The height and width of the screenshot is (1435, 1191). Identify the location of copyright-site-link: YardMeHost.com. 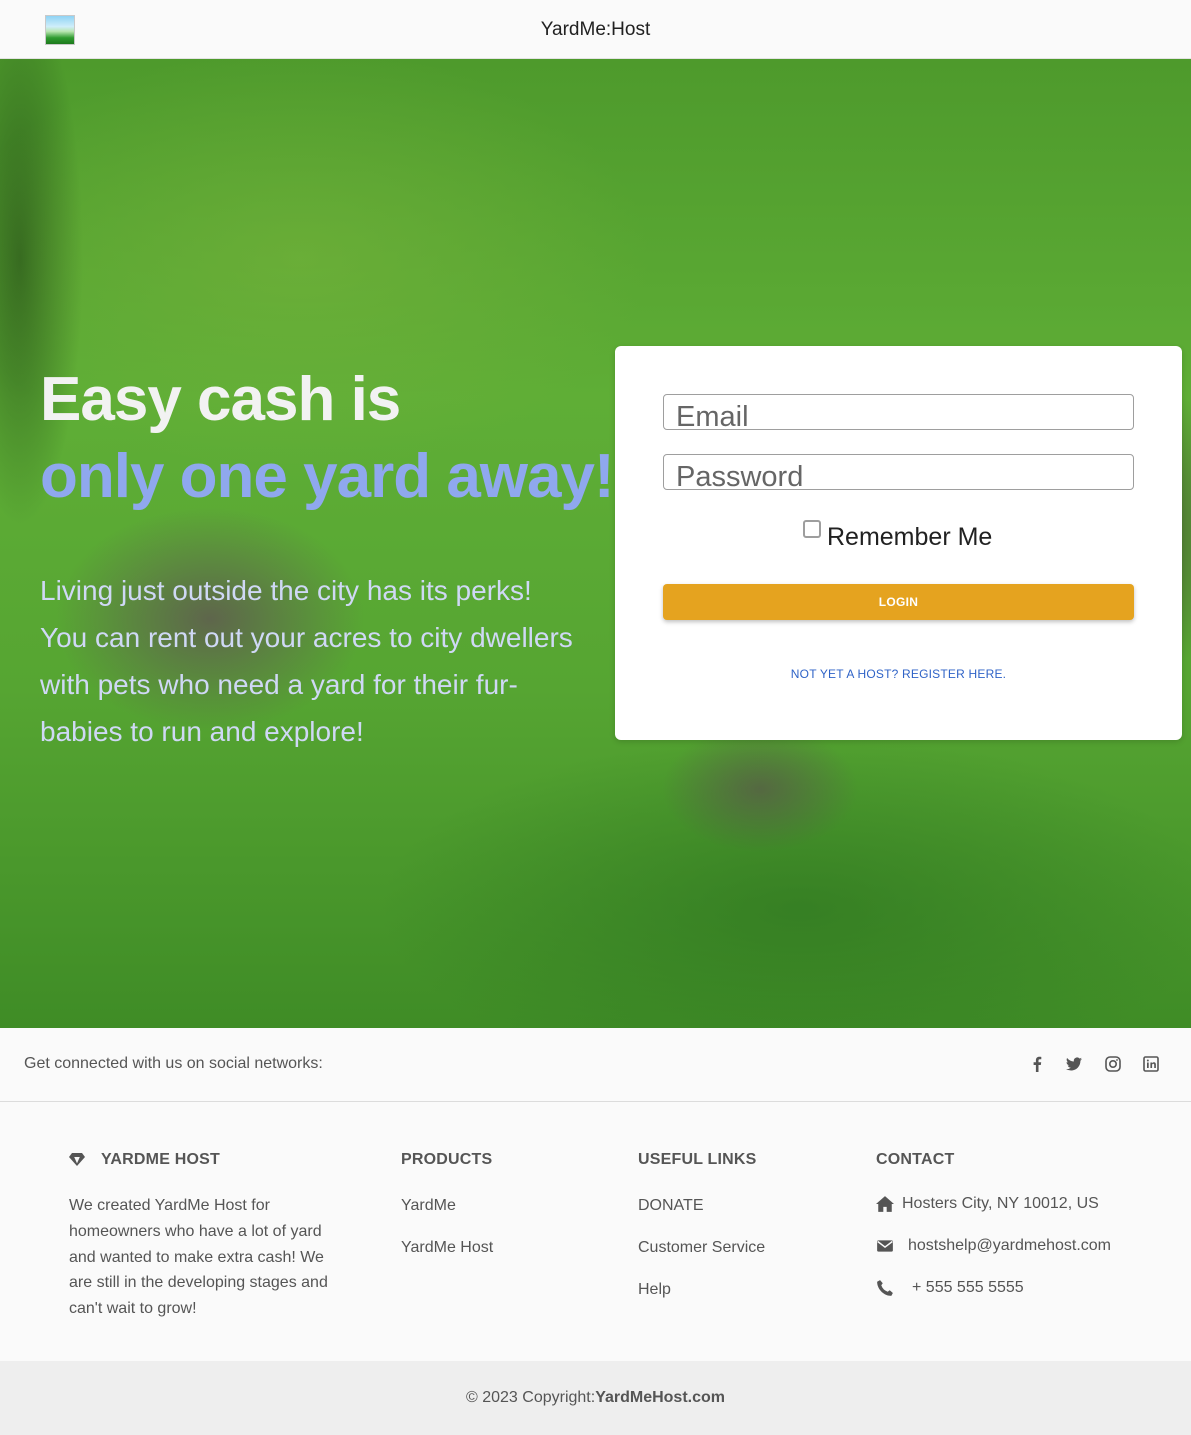
(660, 1397).